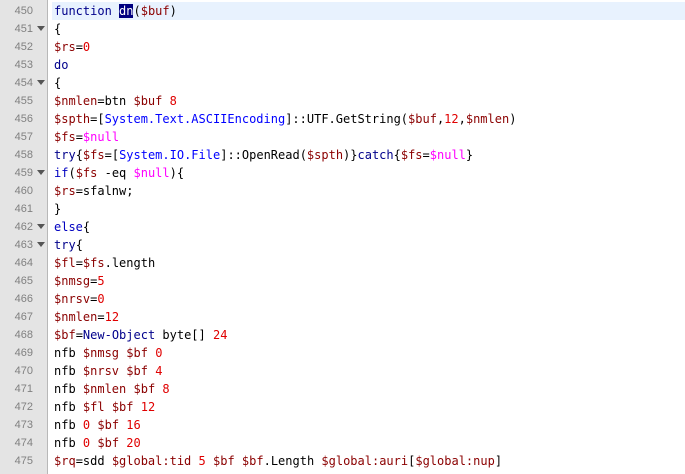  Describe the element at coordinates (342, 317) in the screenshot. I see `code-line: 467 $nmlen=12` at that location.